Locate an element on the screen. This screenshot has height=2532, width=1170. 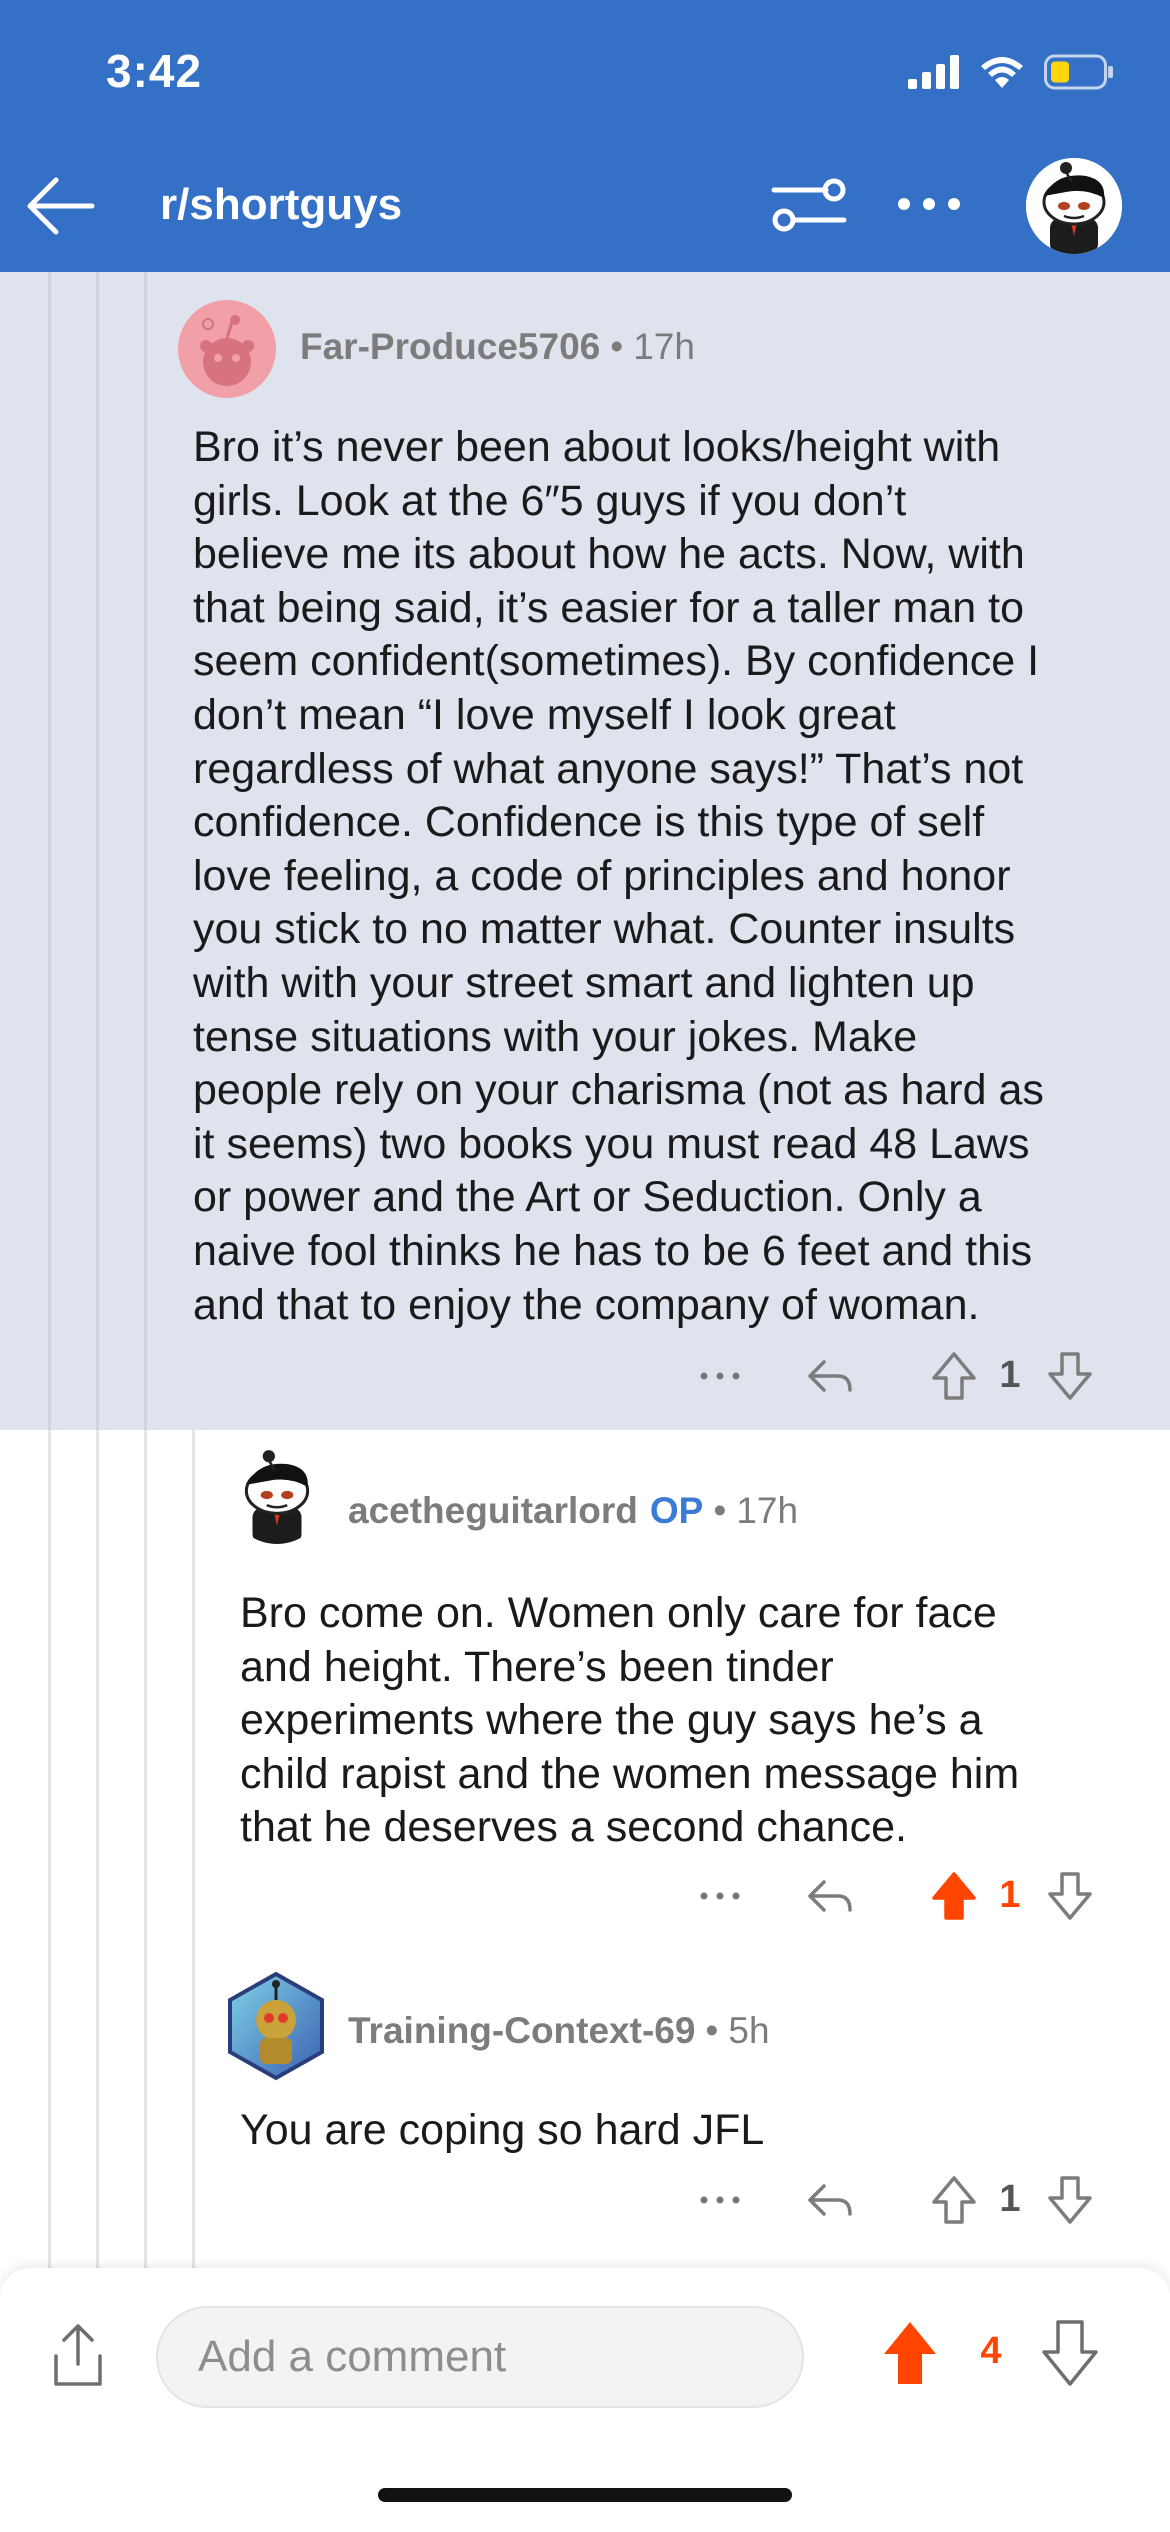
comment-username: acetheguitarlord is located at coordinates (493, 1511).